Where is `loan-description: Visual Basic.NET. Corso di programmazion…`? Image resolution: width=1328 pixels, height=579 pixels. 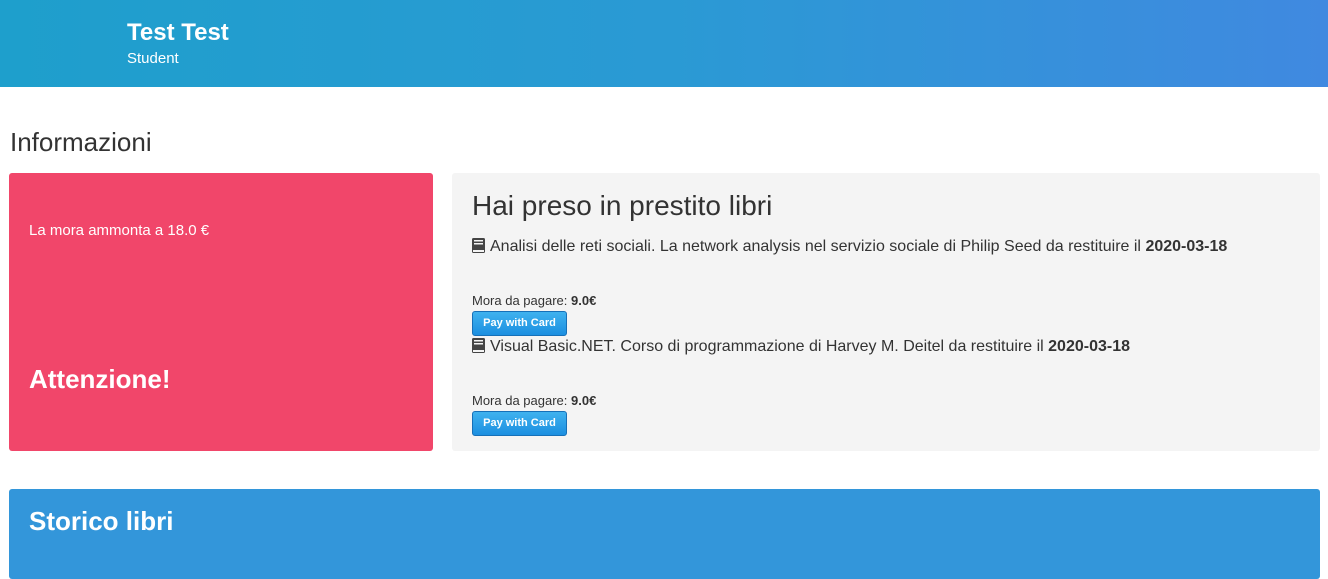 loan-description: Visual Basic.NET. Corso di programmazion… is located at coordinates (767, 346).